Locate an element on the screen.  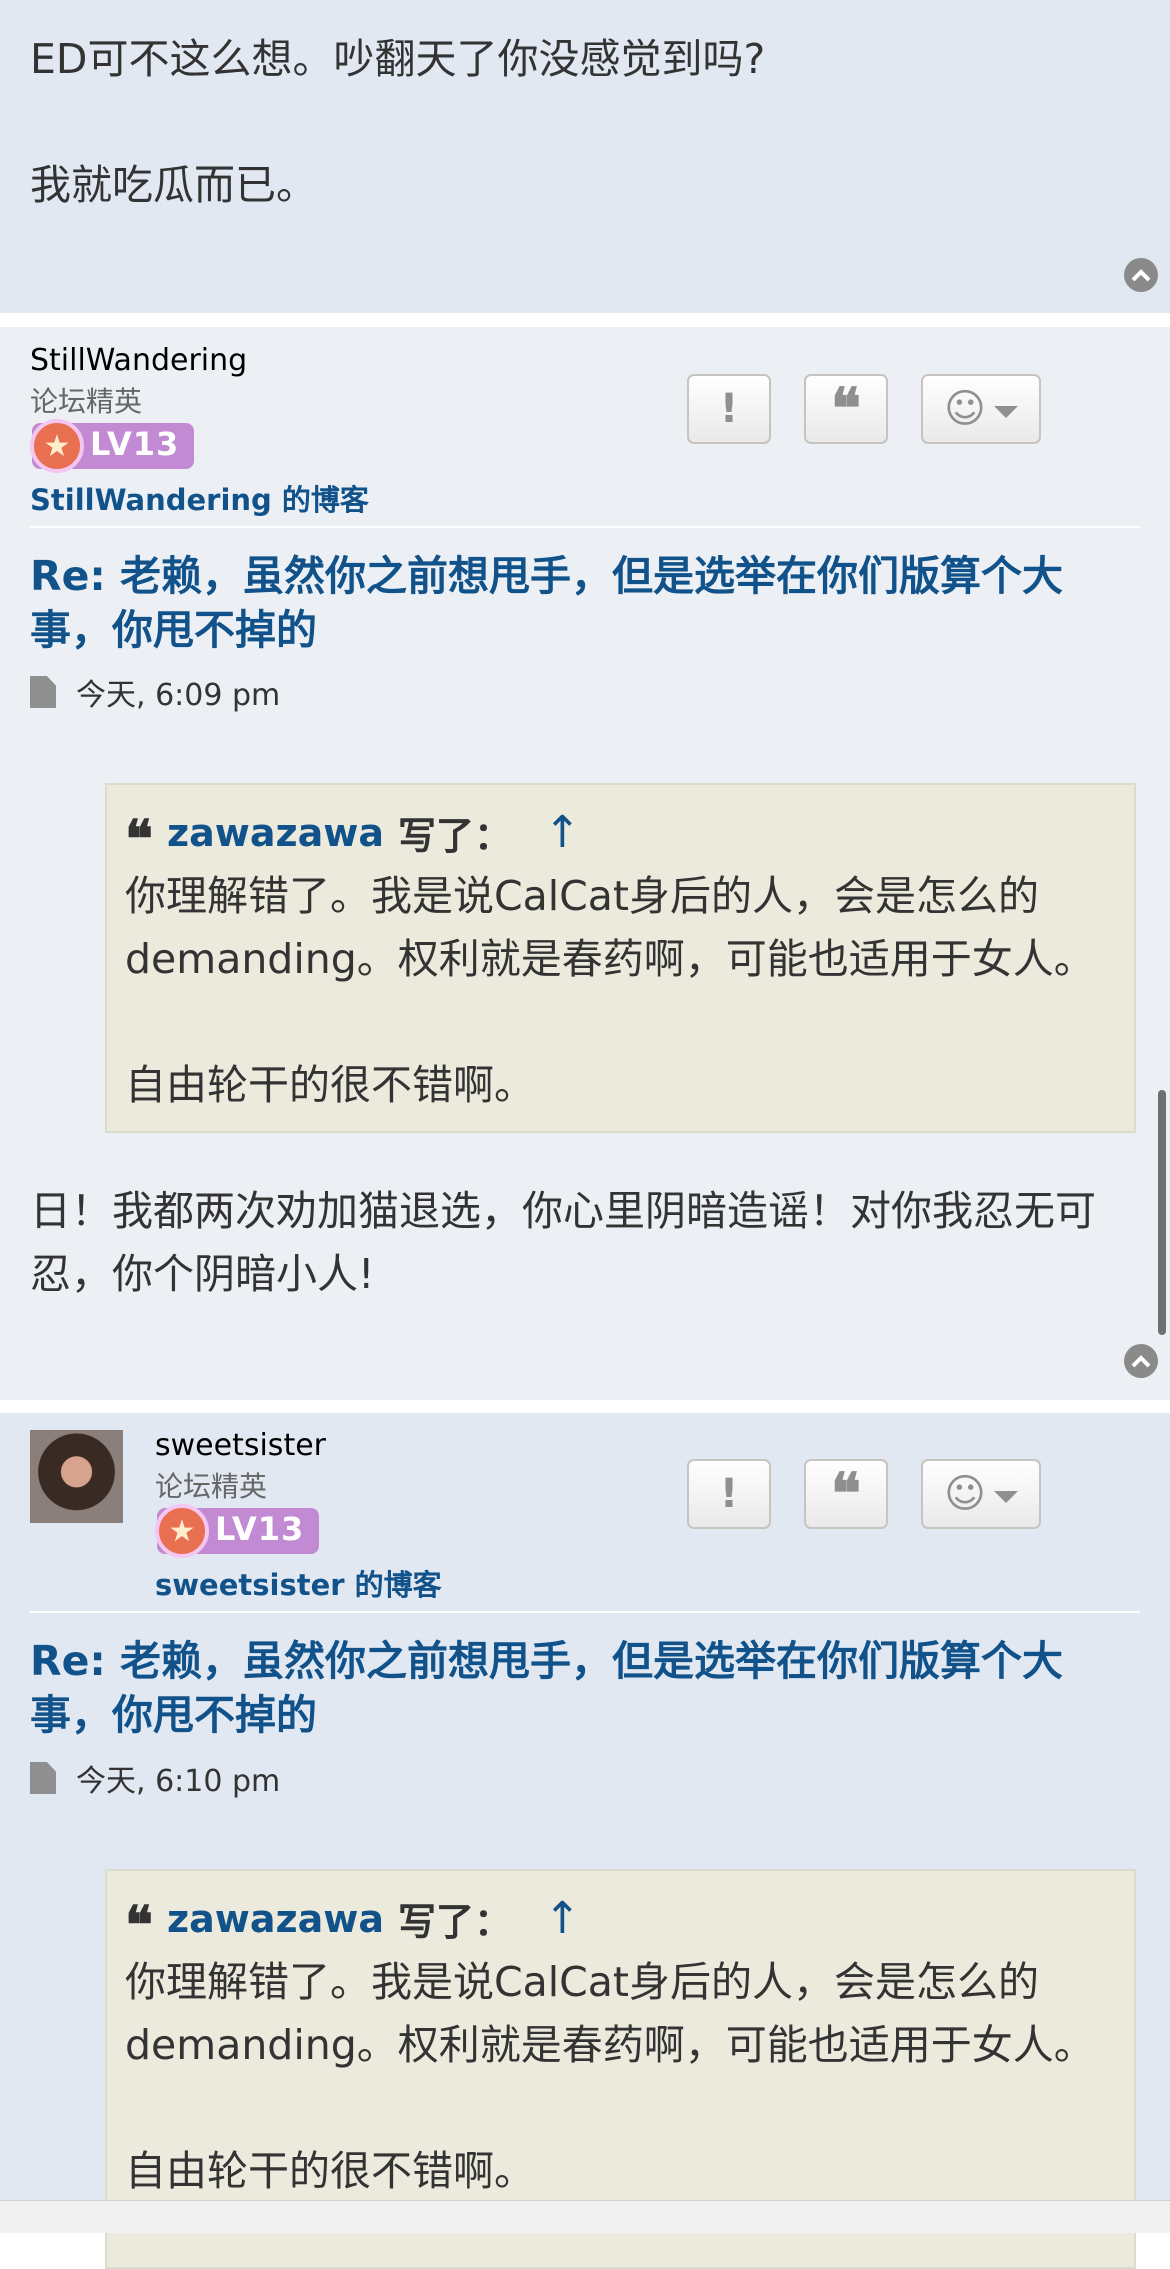
post-author-name: StillWandering is located at coordinates (138, 360).